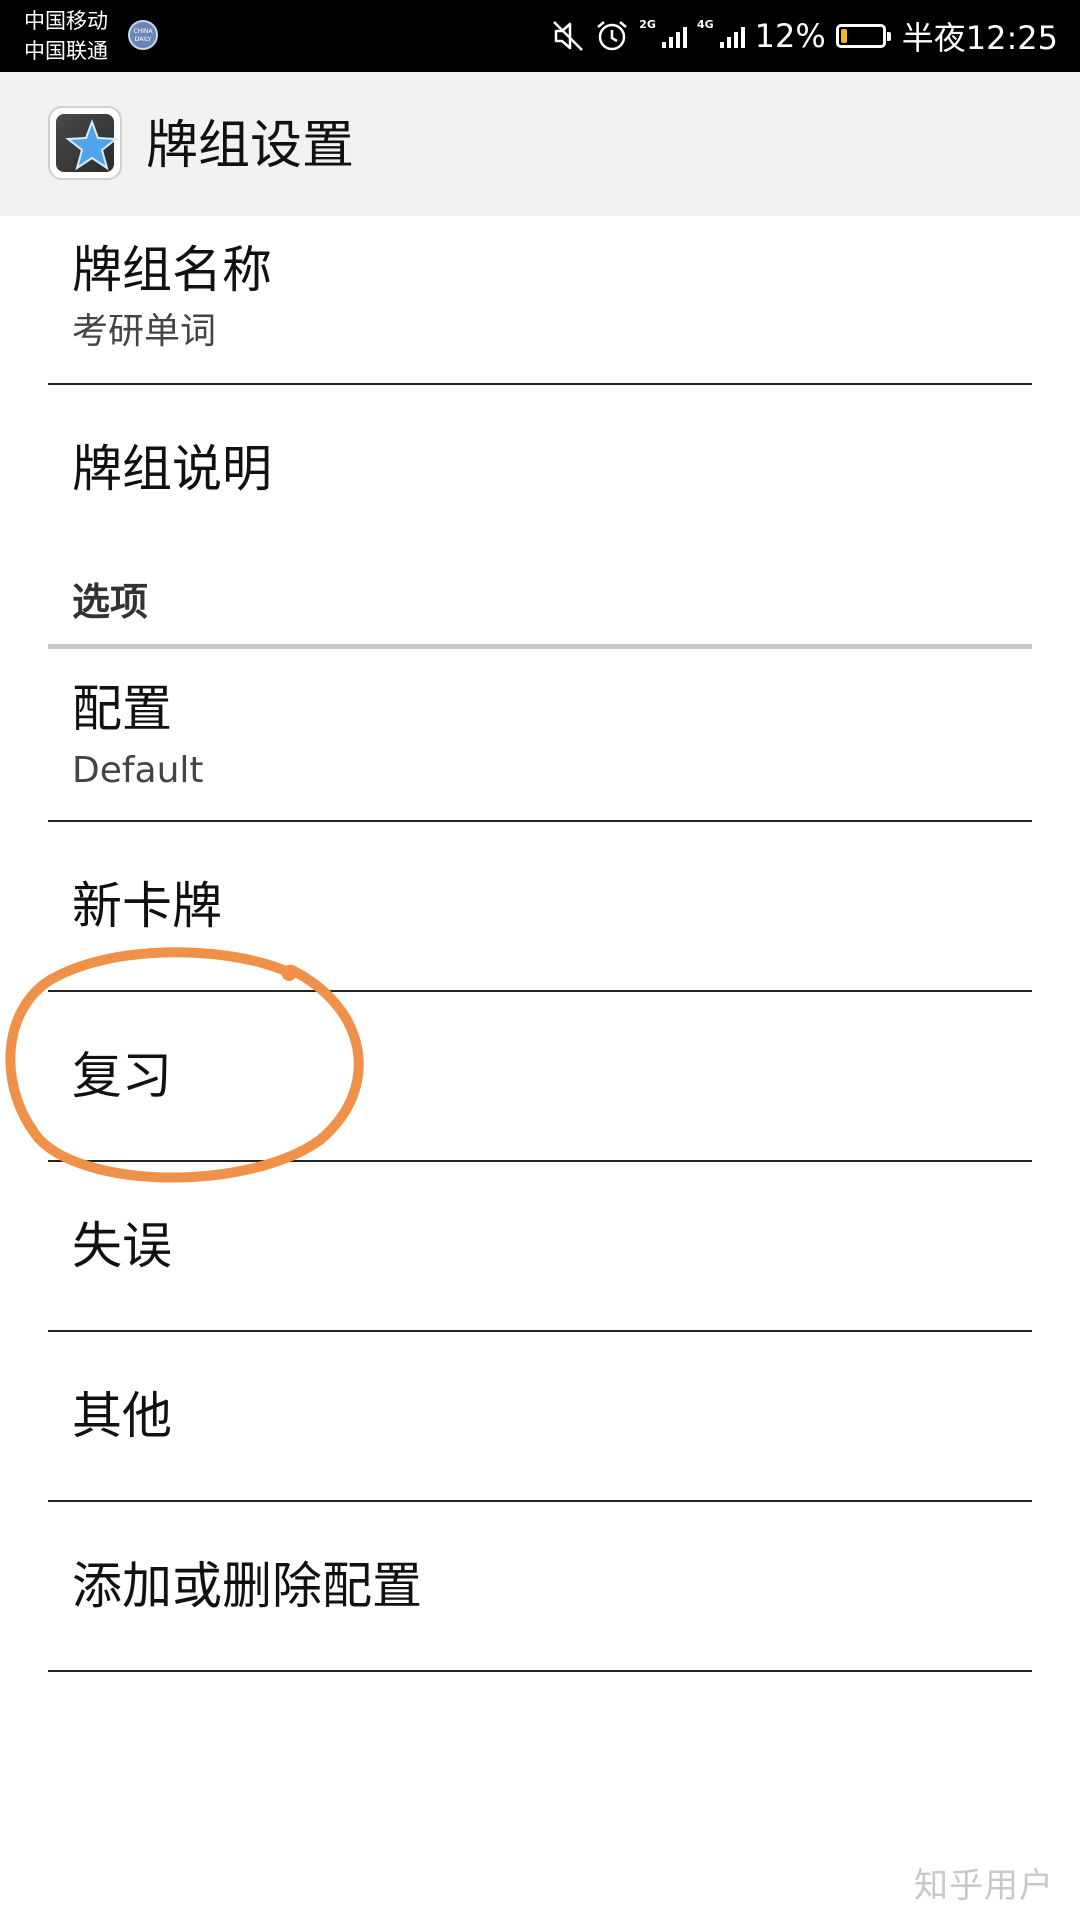 The height and width of the screenshot is (1920, 1080). I want to click on pref-deck-name-title: 牌组名称, so click(172, 270).